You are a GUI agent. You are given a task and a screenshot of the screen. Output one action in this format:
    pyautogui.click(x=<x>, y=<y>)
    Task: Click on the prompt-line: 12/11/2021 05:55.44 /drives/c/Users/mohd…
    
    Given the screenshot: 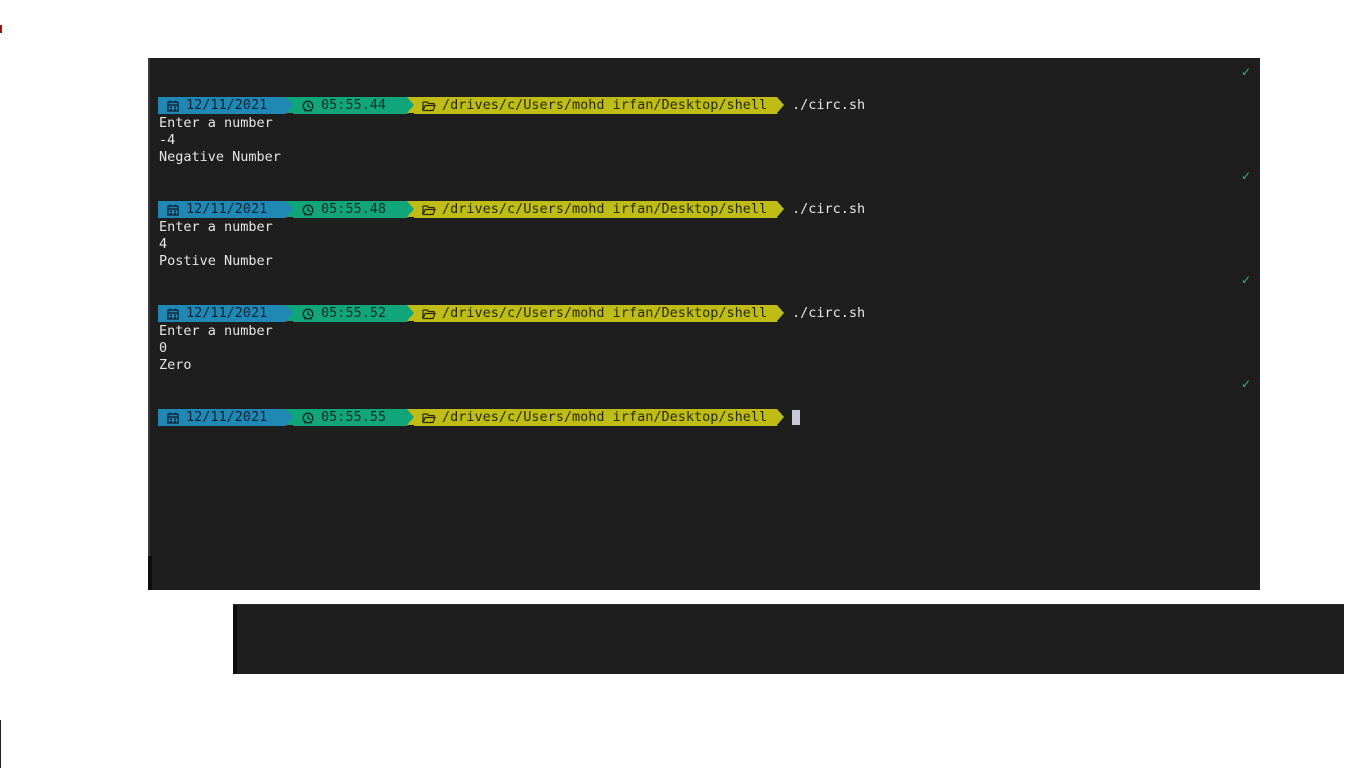 What is the action you would take?
    pyautogui.click(x=511, y=105)
    